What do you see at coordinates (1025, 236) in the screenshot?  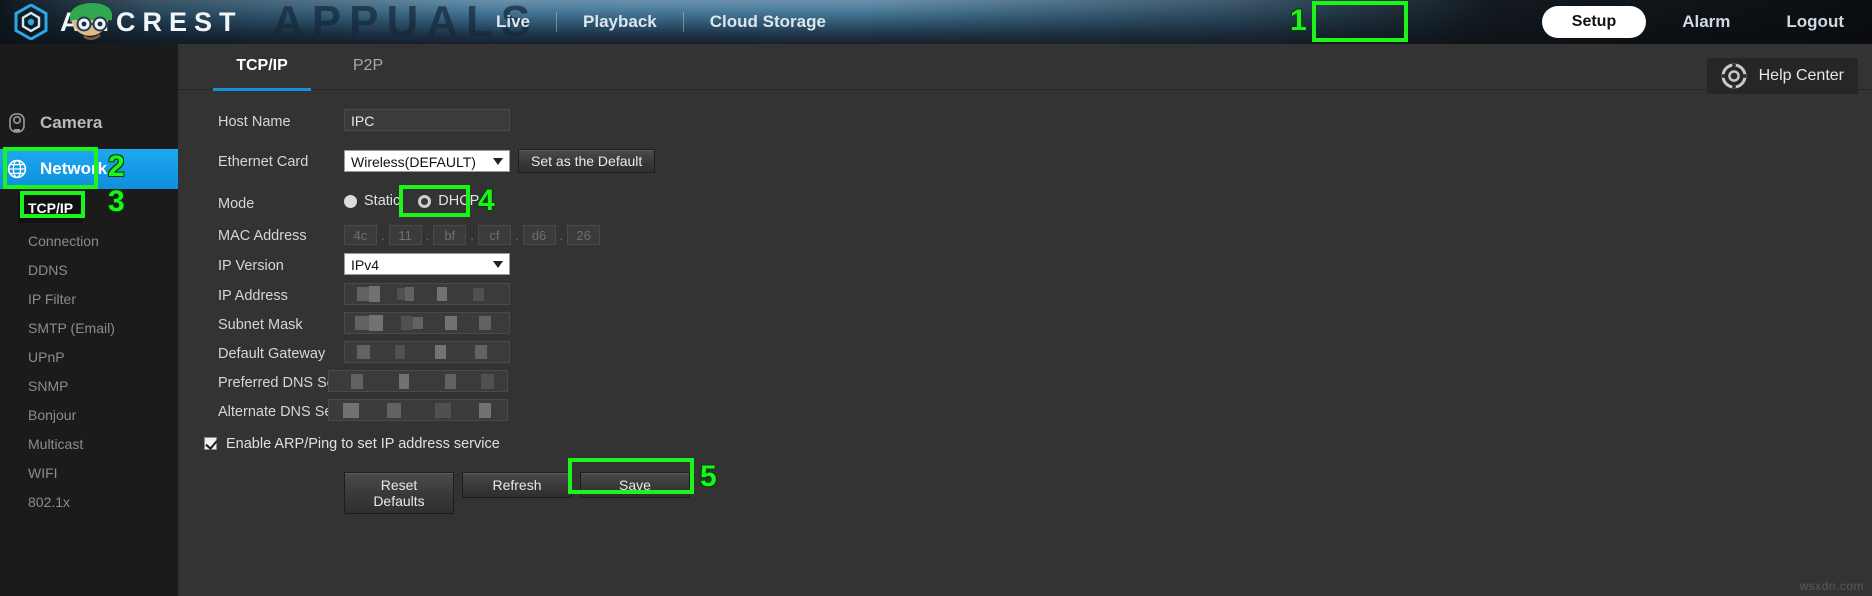 I see `row-mac-address: MAC Address 4c . 11 . bf . cf . d6 . 26` at bounding box center [1025, 236].